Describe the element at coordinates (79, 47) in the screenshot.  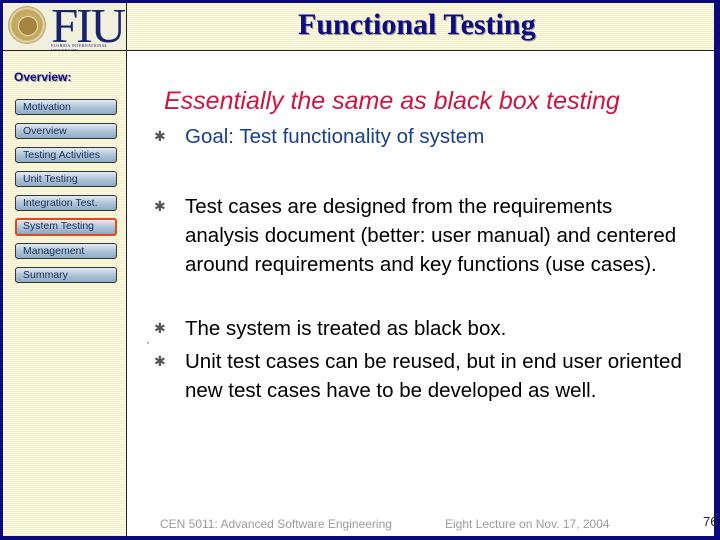
I see `logo-subtext: FLORIDA INTERNATIONAL UNIVERSITY` at that location.